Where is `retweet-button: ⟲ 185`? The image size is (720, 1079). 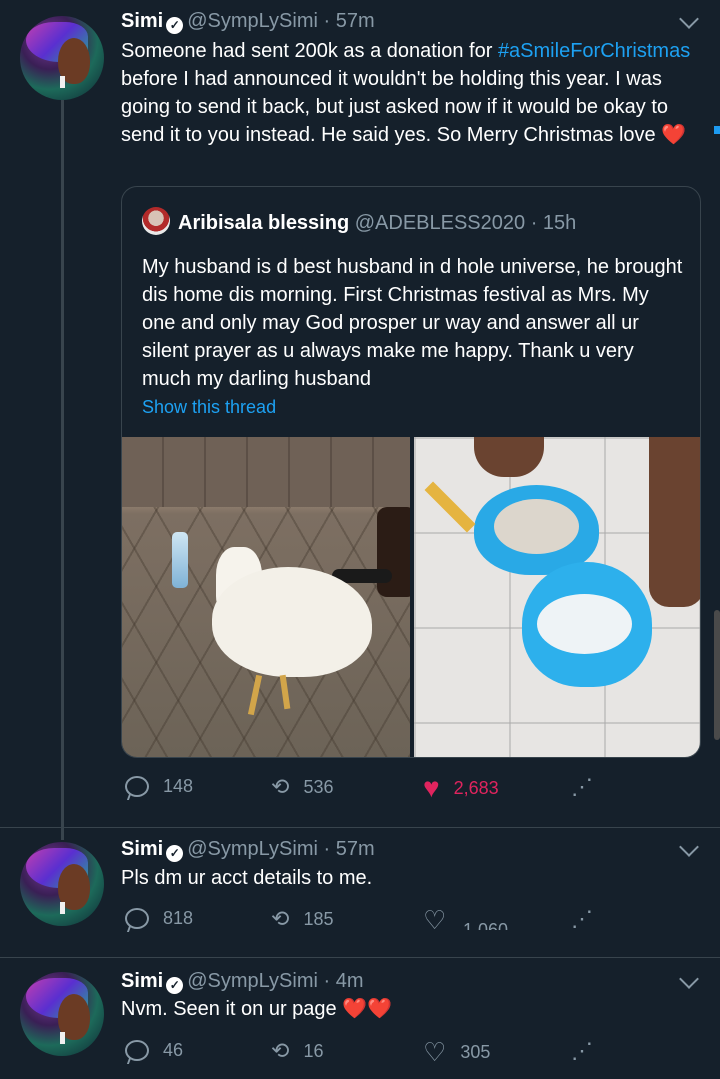 retweet-button: ⟲ 185 is located at coordinates (302, 919).